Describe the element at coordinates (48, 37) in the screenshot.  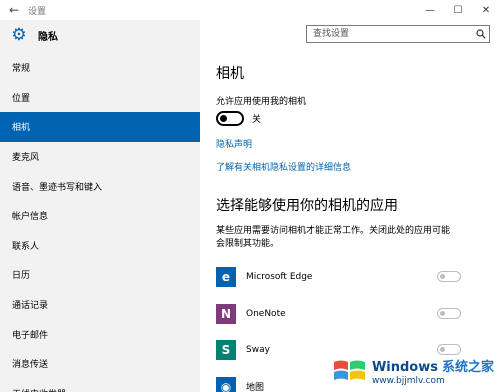
I see `sidebar-title: 隐私` at that location.